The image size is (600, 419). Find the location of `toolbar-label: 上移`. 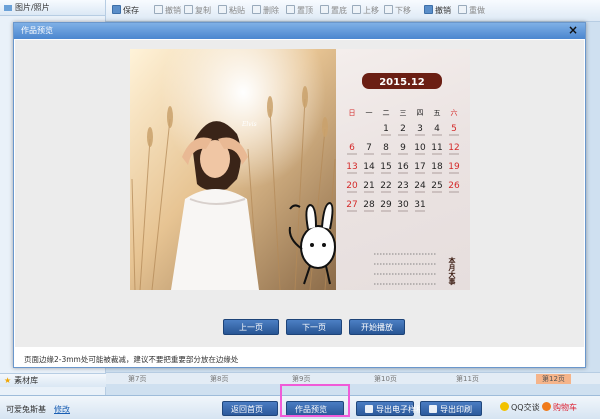

toolbar-label: 上移 is located at coordinates (371, 10).